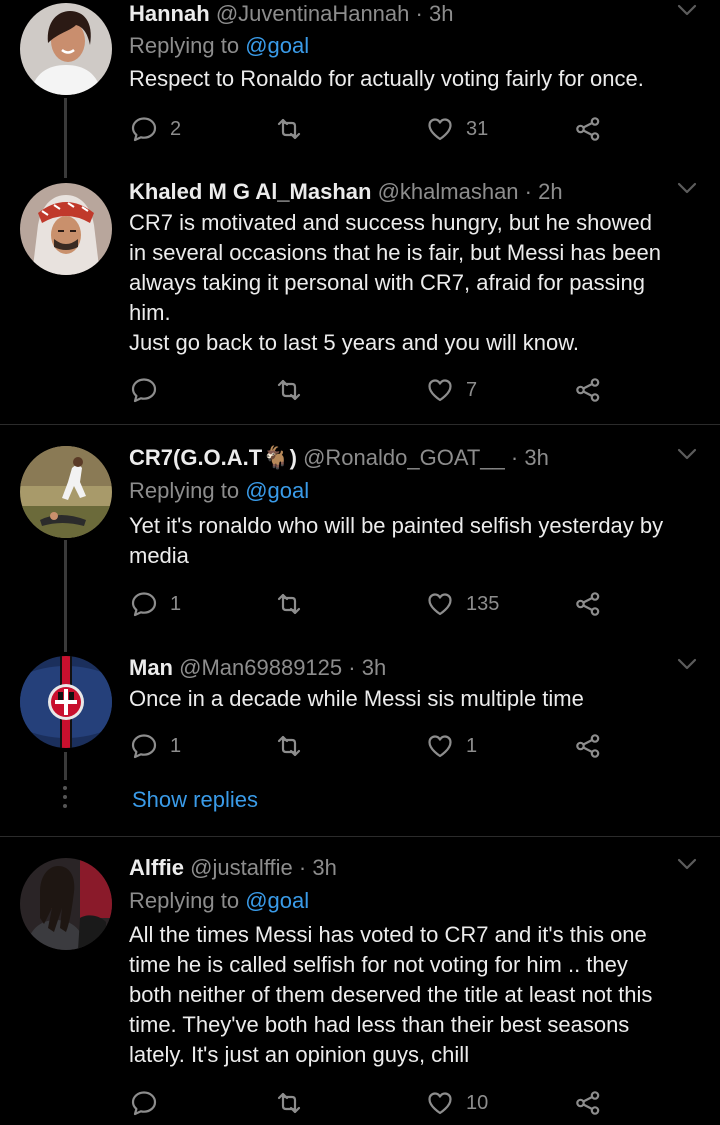 The width and height of the screenshot is (720, 1125). What do you see at coordinates (250, 191) in the screenshot?
I see `display-name: Khaled M G Al_Mashan` at bounding box center [250, 191].